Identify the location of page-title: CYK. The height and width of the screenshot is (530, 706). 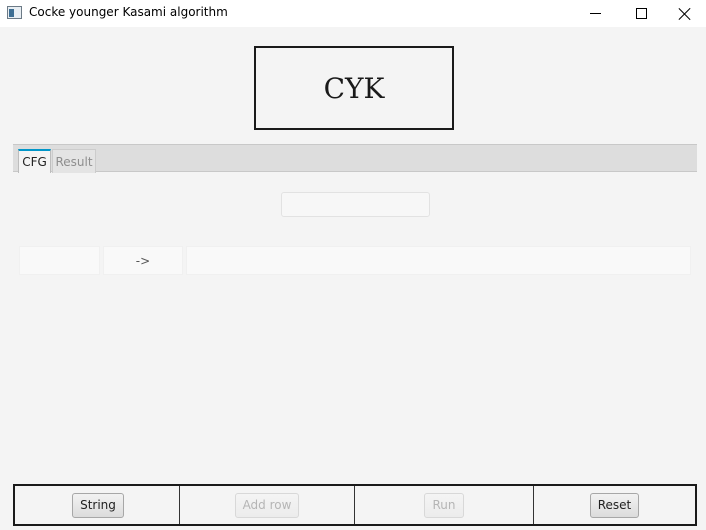
(354, 88).